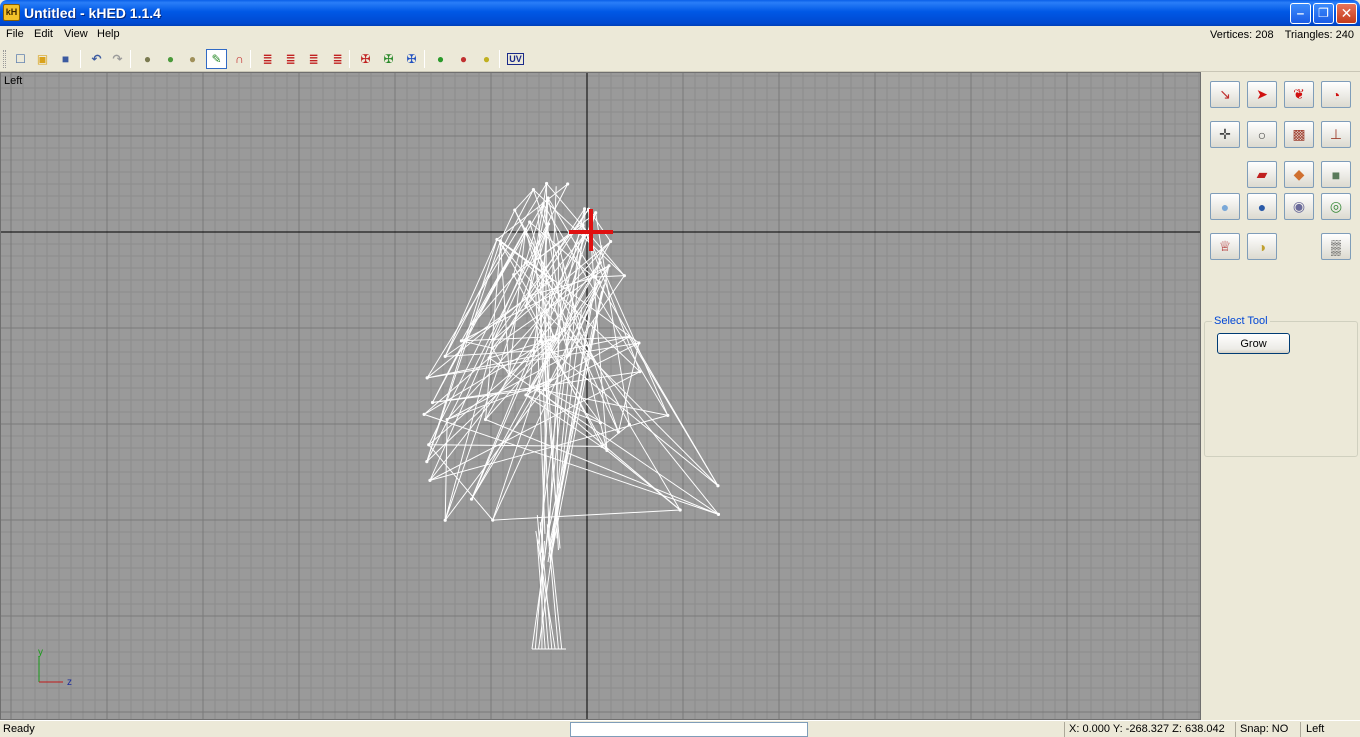 The width and height of the screenshot is (1360, 737). I want to click on tool-panel: ↘ ➤ ❦ ◔ ✛ ○ ▩ ⊥ ▰ ◆ ■ ● ● ◉ ◎ ♕ ◑ ▒ Select Tool Grow, so click(1280, 396).